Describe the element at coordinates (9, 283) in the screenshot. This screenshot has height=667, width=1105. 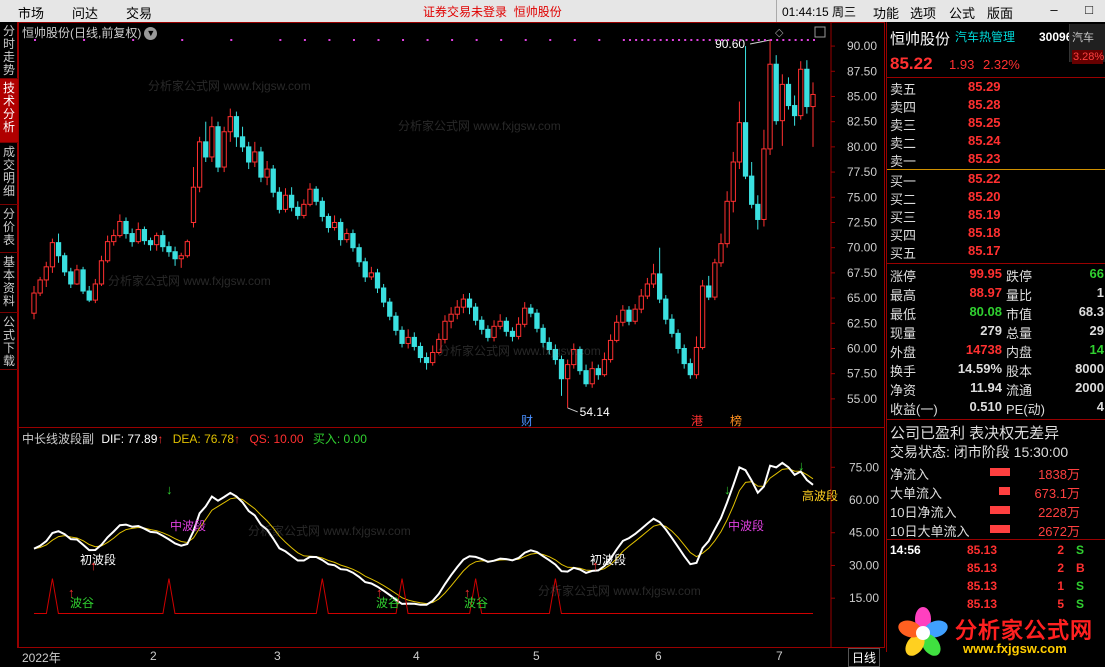
I see `tab-fundamentals: 基本资料` at that location.